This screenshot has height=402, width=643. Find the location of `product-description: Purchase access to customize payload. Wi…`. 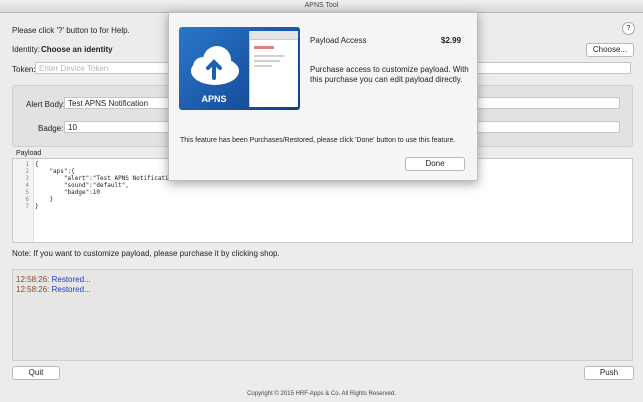

product-description: Purchase access to customize payload. Wi… is located at coordinates (389, 74).